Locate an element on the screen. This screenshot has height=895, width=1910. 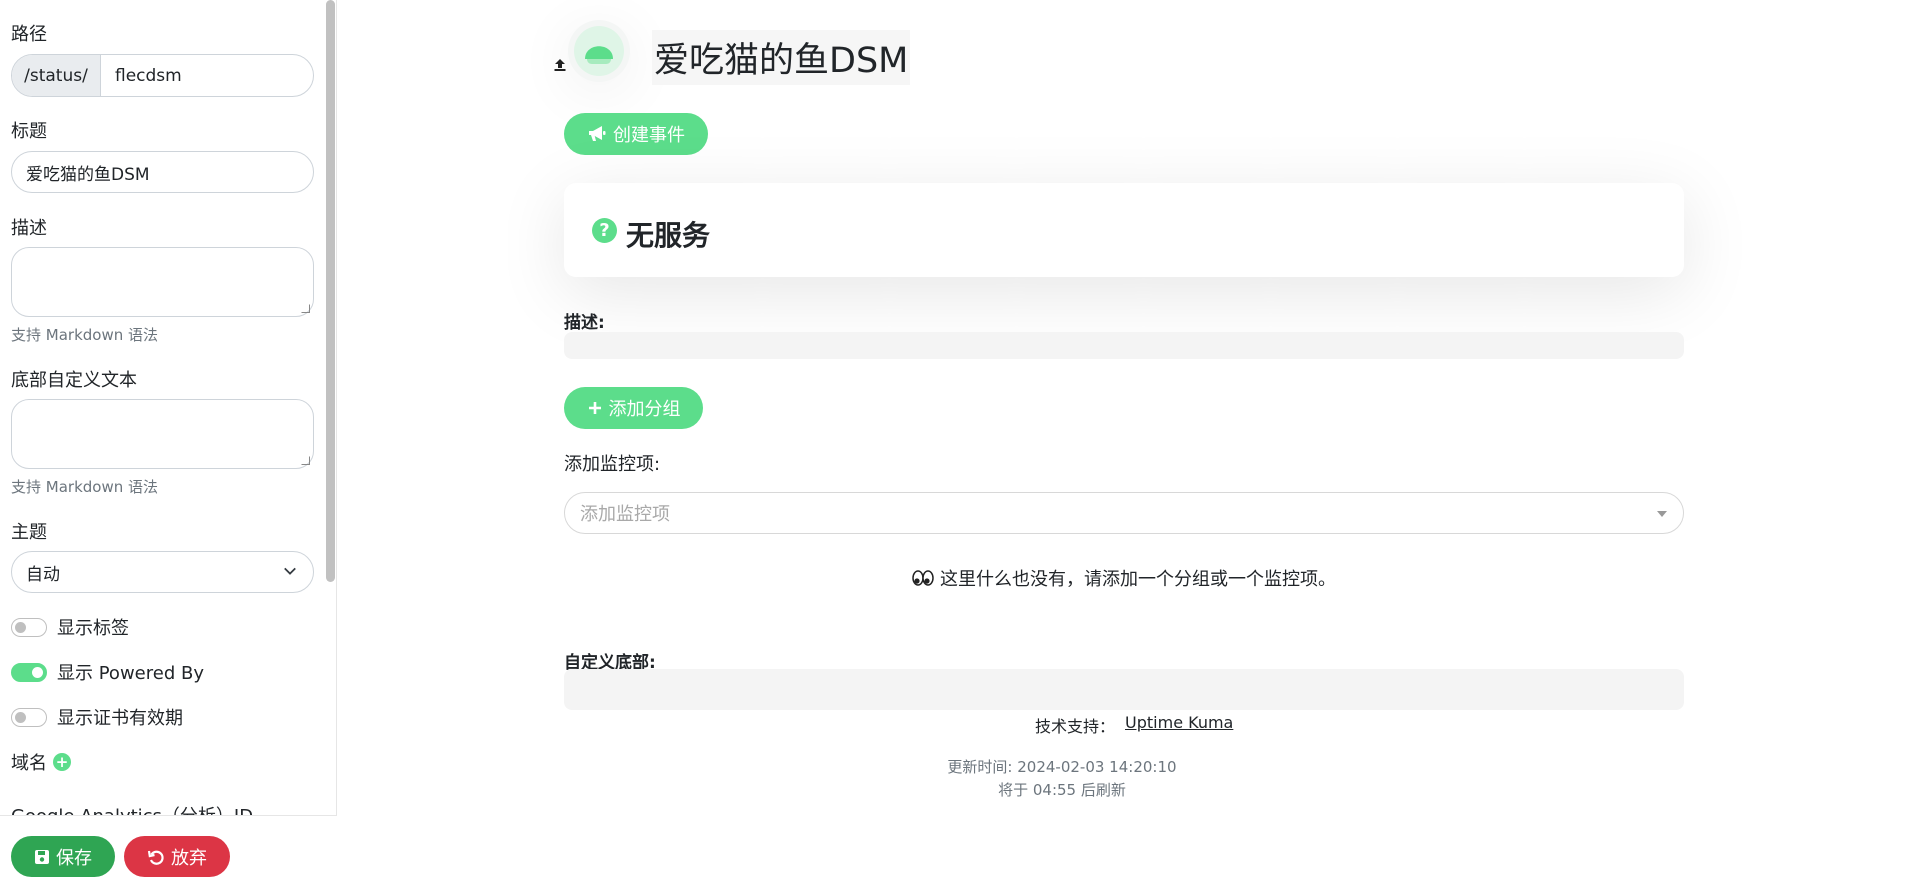
description-label: 描述 is located at coordinates (29, 228).